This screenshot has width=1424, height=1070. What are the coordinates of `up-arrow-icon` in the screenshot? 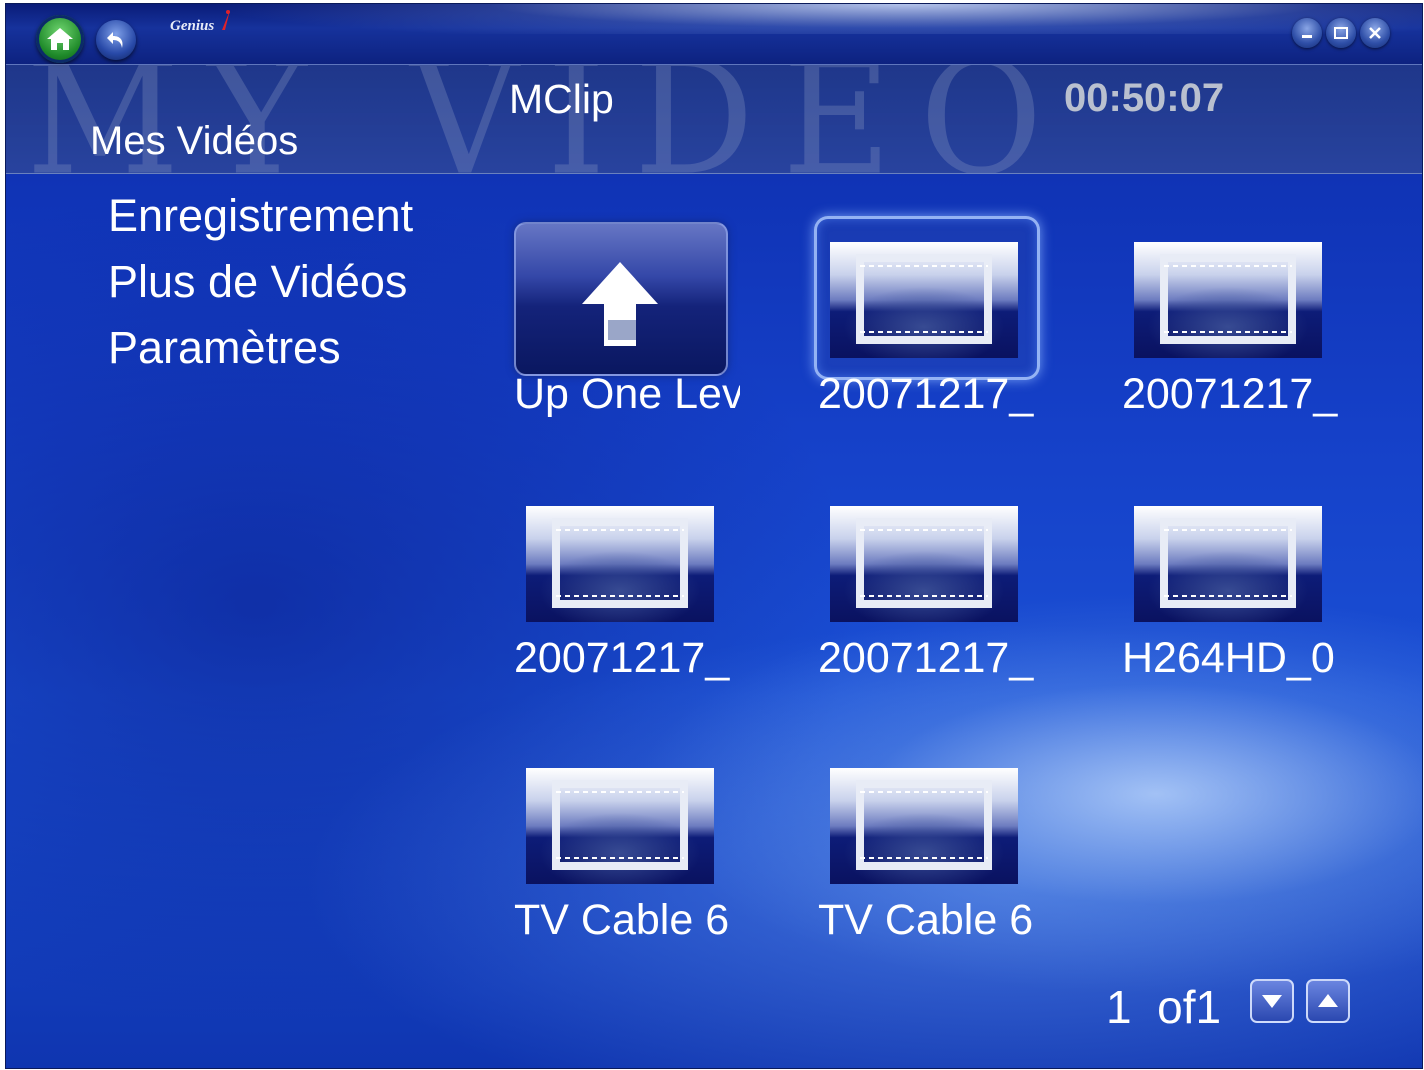 It's located at (620, 304).